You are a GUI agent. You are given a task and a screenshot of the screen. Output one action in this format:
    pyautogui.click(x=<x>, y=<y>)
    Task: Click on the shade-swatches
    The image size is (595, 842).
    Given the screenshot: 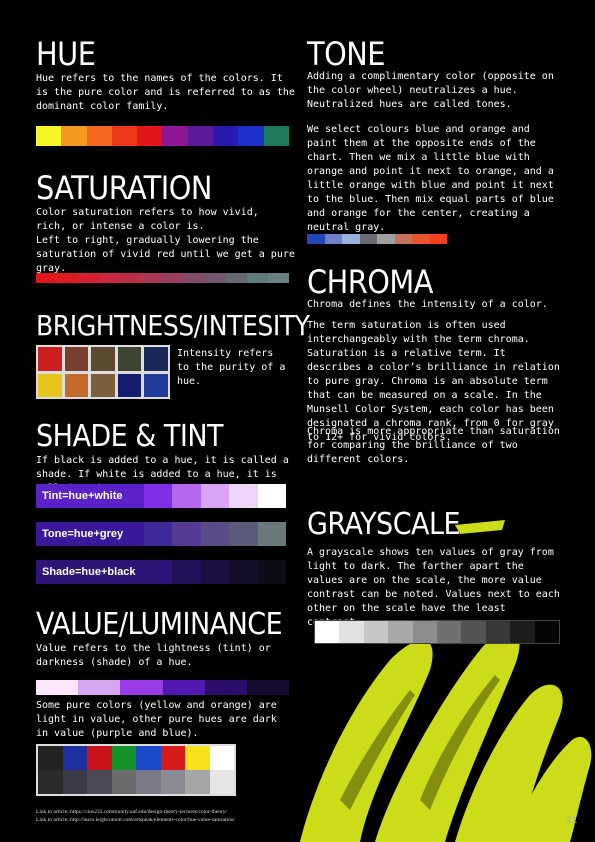 What is the action you would take?
    pyautogui.click(x=215, y=572)
    